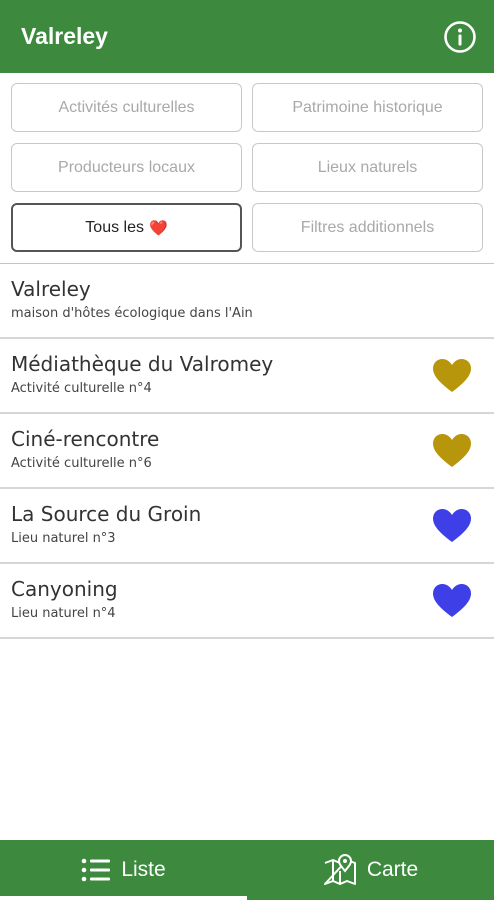  What do you see at coordinates (114, 227) in the screenshot?
I see `filter-favorites-label: Tous les` at bounding box center [114, 227].